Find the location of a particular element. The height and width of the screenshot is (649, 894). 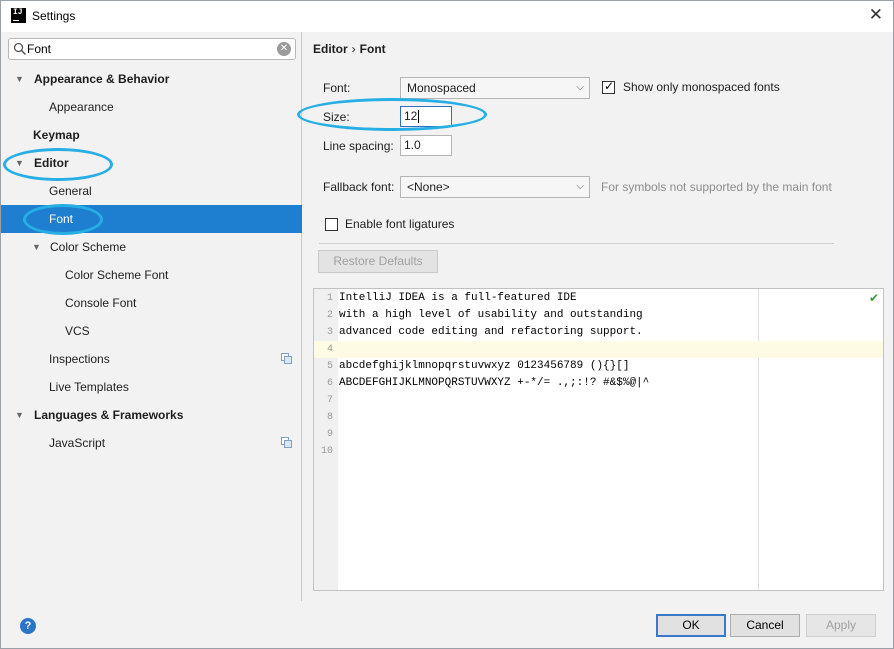

tree-item-live-templates: Live Templates is located at coordinates (151, 387).